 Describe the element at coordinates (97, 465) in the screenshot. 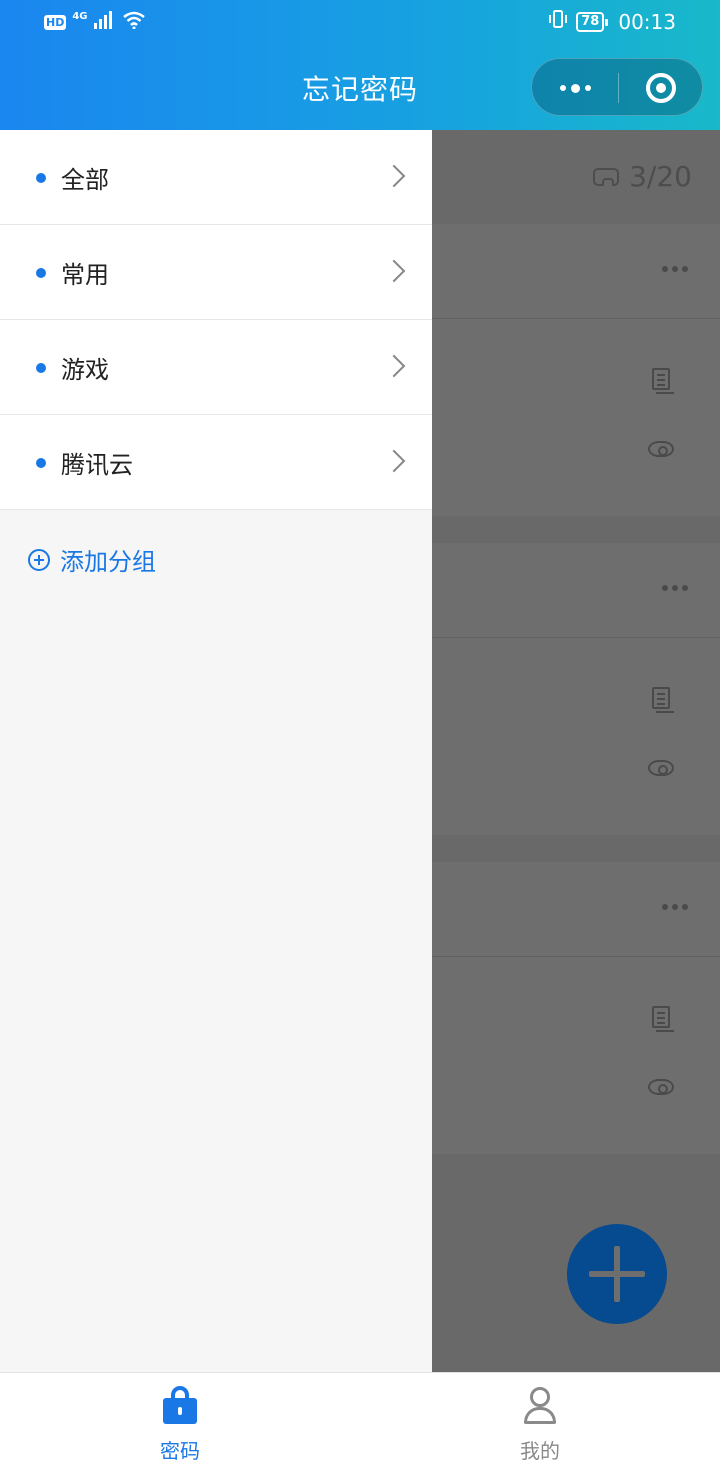

I see `group-label: 腾讯云` at that location.